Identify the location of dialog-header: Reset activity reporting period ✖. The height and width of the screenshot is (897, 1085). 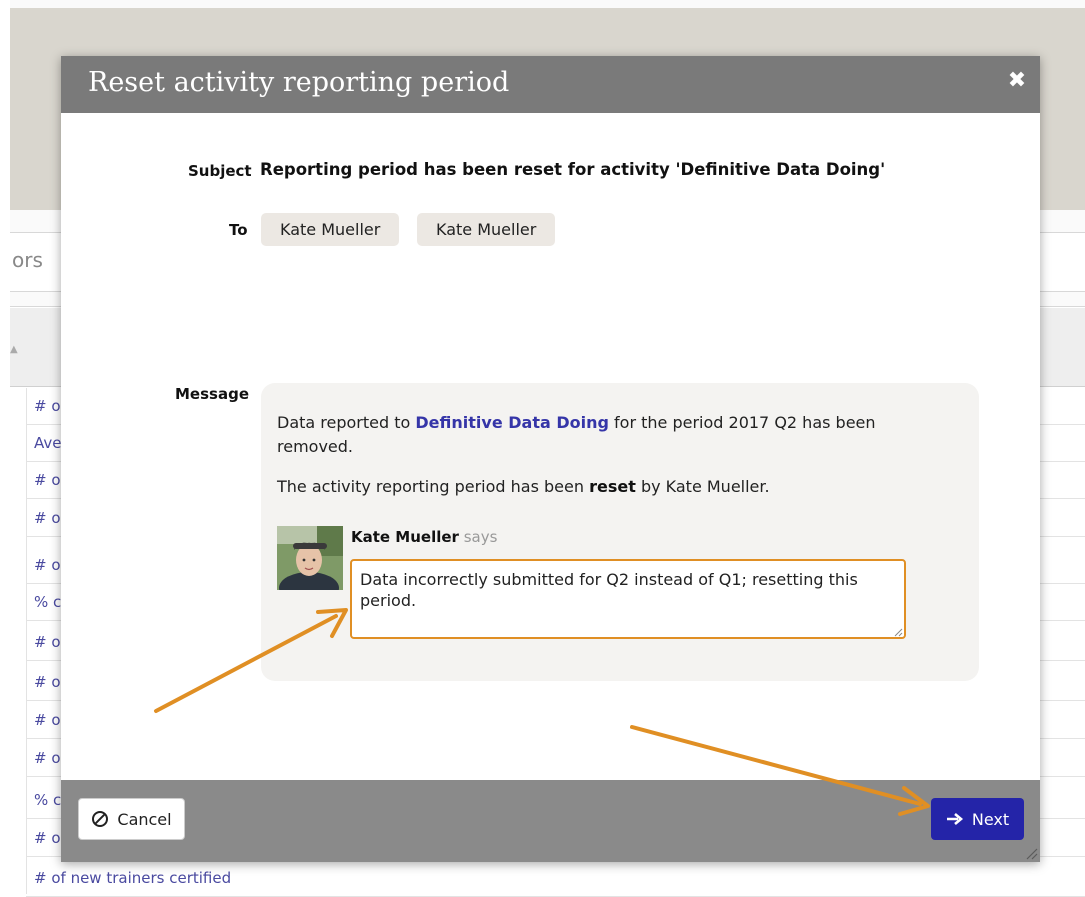
(550, 84).